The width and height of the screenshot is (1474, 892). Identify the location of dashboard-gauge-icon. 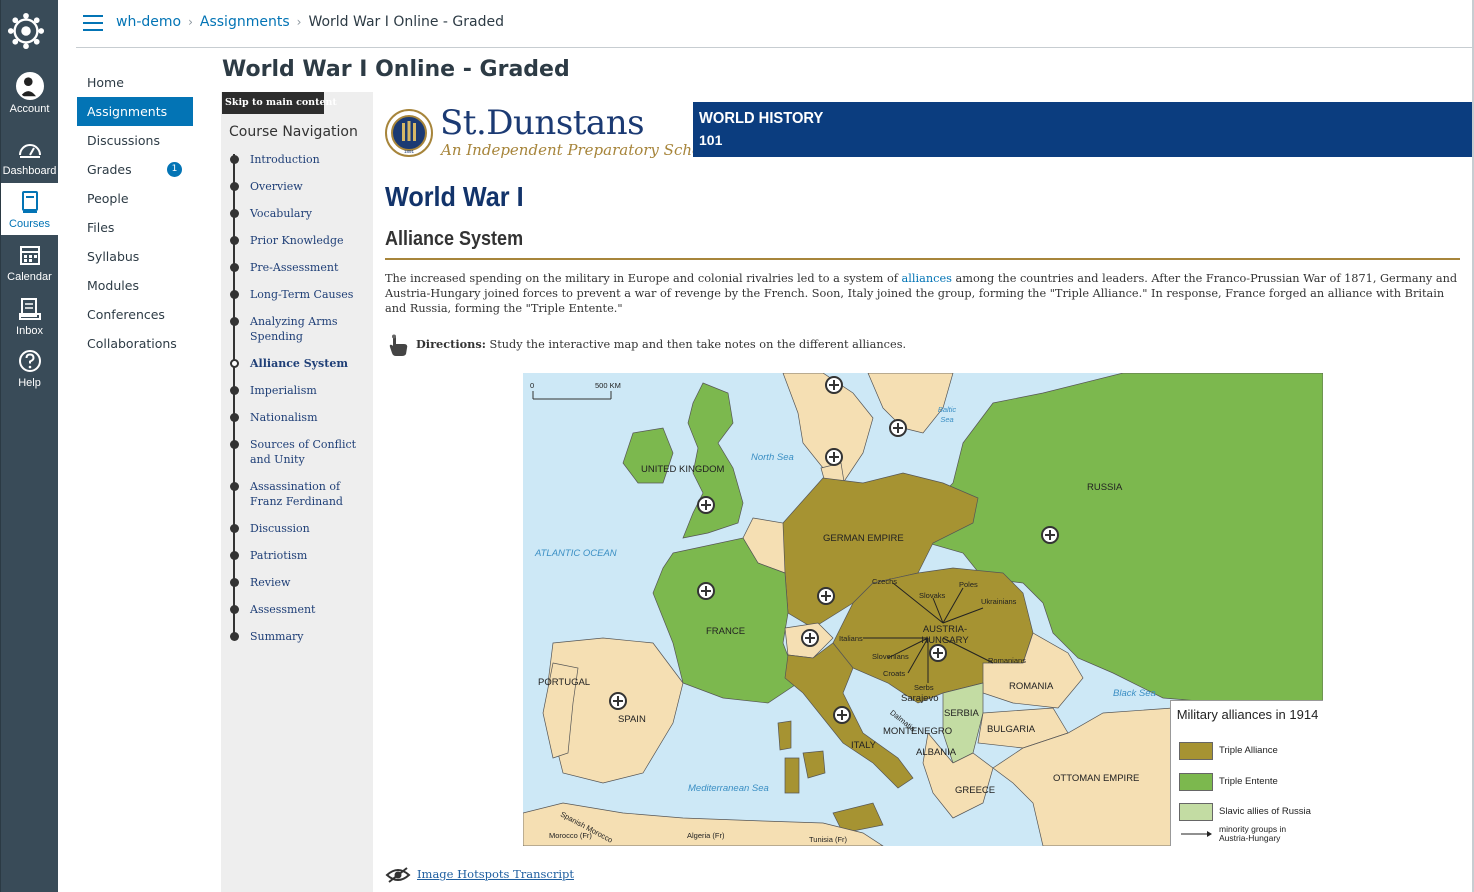
(29, 151).